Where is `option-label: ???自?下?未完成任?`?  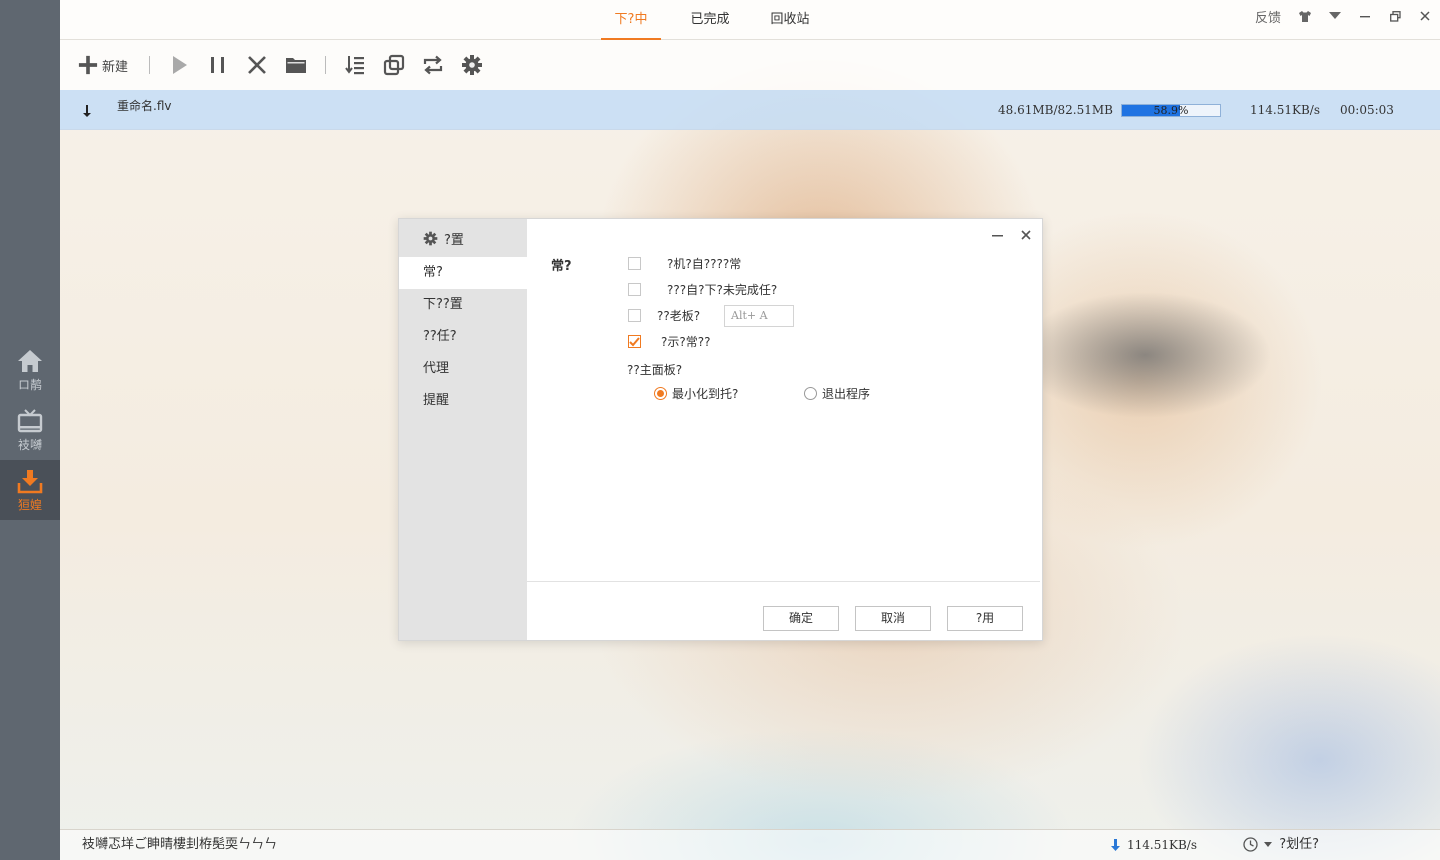
option-label: ???自?下?未完成任? is located at coordinates (722, 290).